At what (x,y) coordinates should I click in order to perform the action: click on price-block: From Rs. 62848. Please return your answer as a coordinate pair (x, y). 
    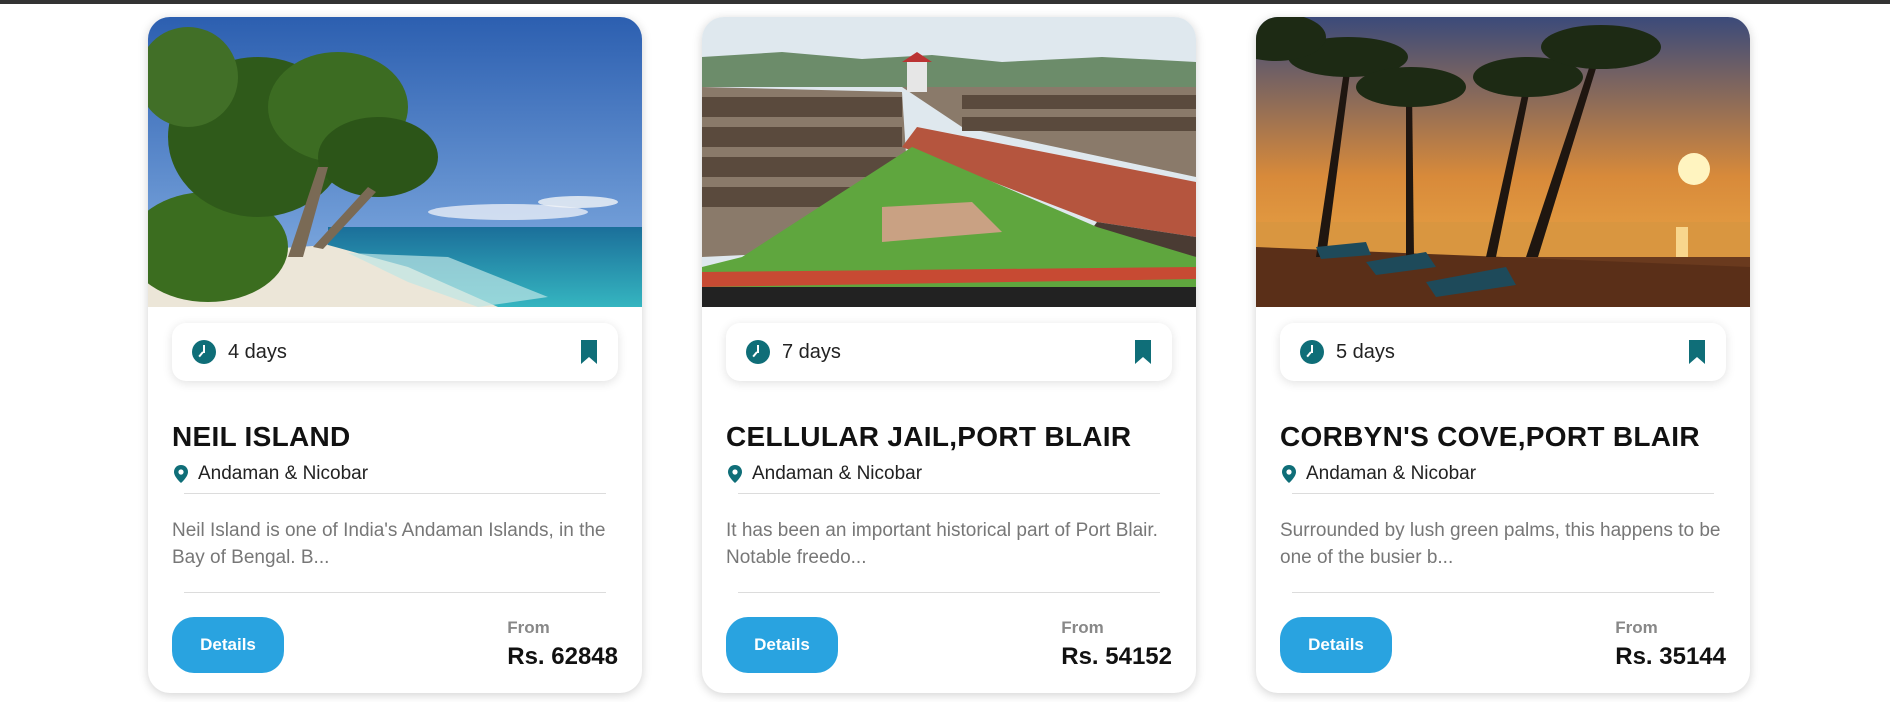
    Looking at the image, I should click on (562, 644).